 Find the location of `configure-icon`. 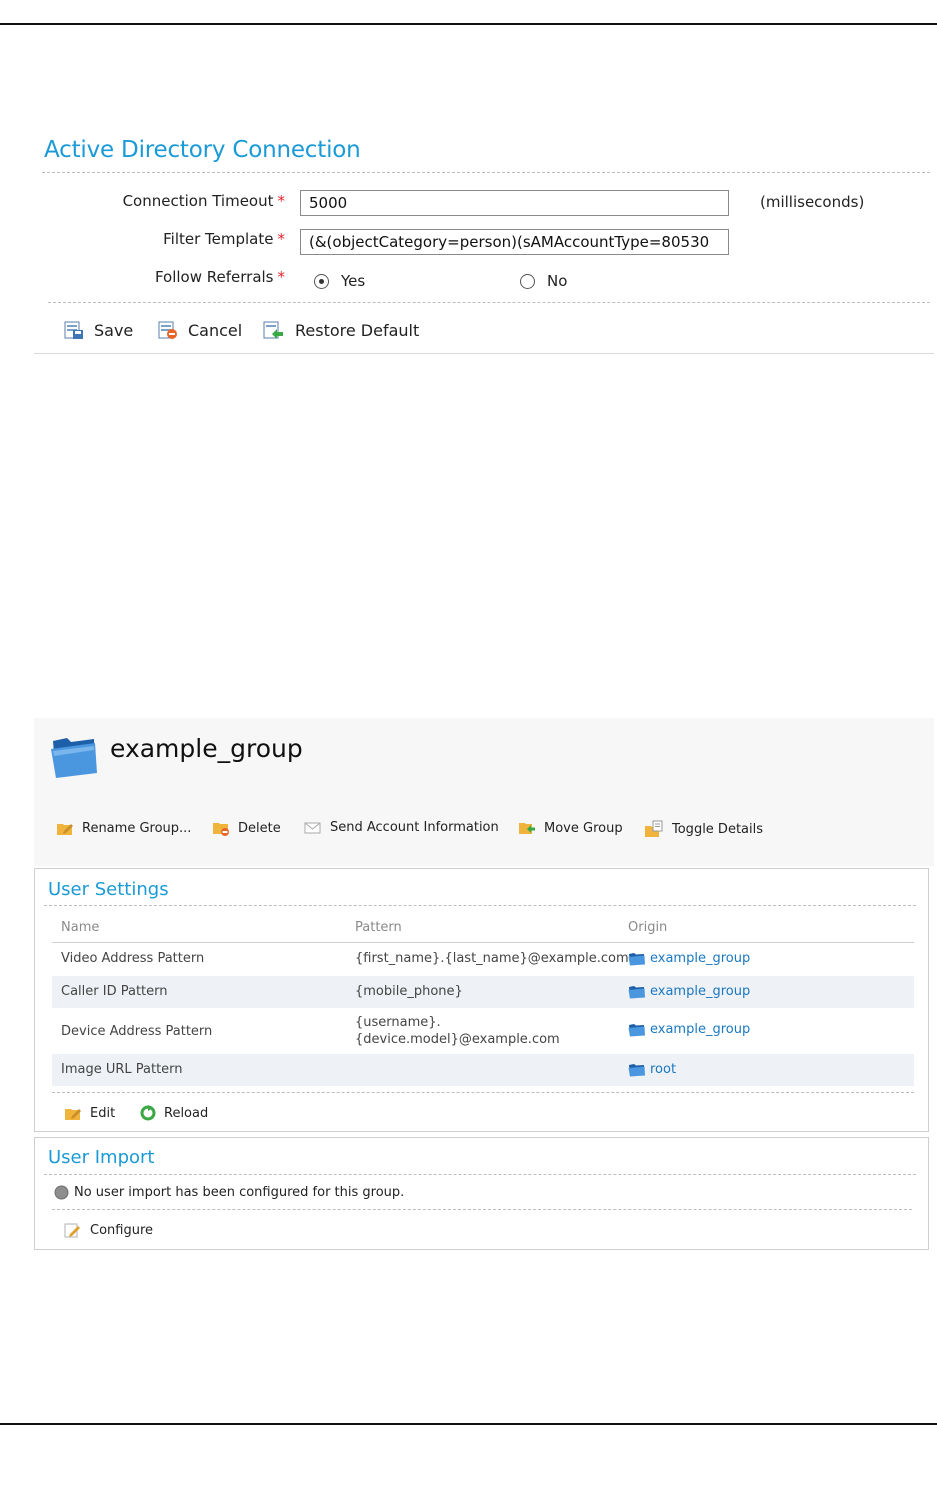

configure-icon is located at coordinates (72, 1230).